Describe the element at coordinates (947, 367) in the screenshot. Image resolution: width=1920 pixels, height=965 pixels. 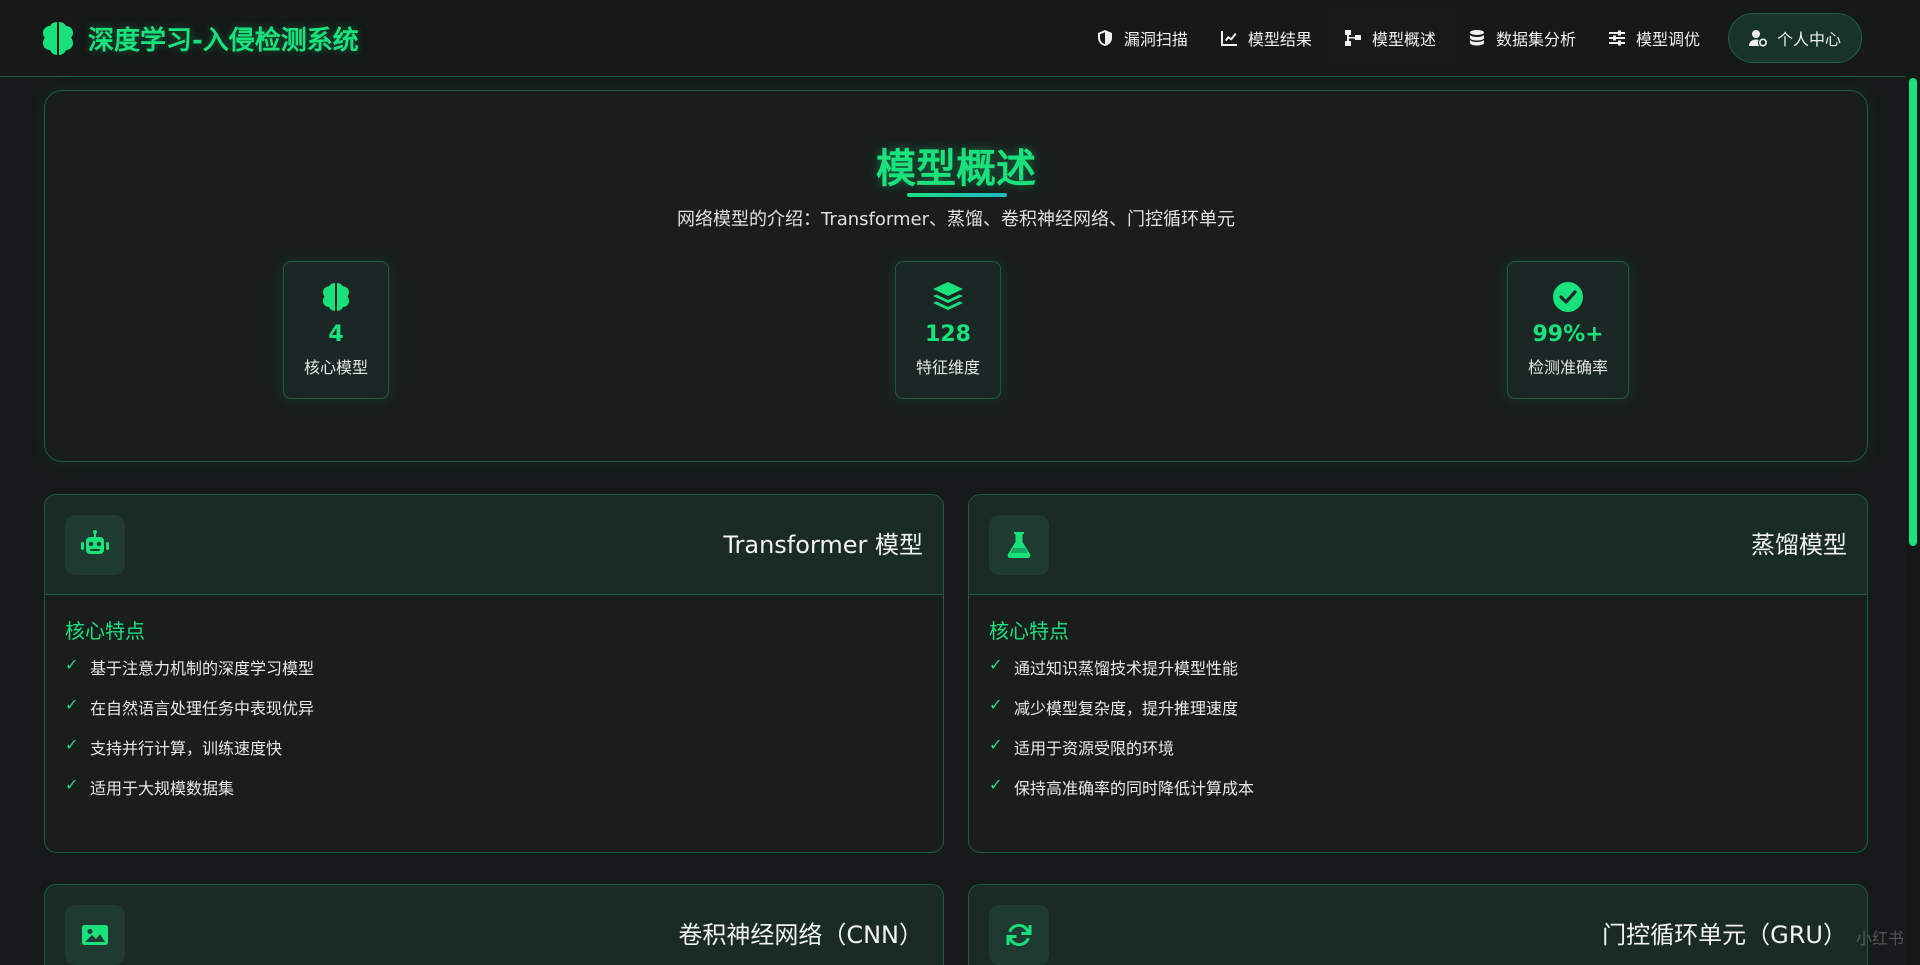
I see `stat-label: 特征维度` at that location.